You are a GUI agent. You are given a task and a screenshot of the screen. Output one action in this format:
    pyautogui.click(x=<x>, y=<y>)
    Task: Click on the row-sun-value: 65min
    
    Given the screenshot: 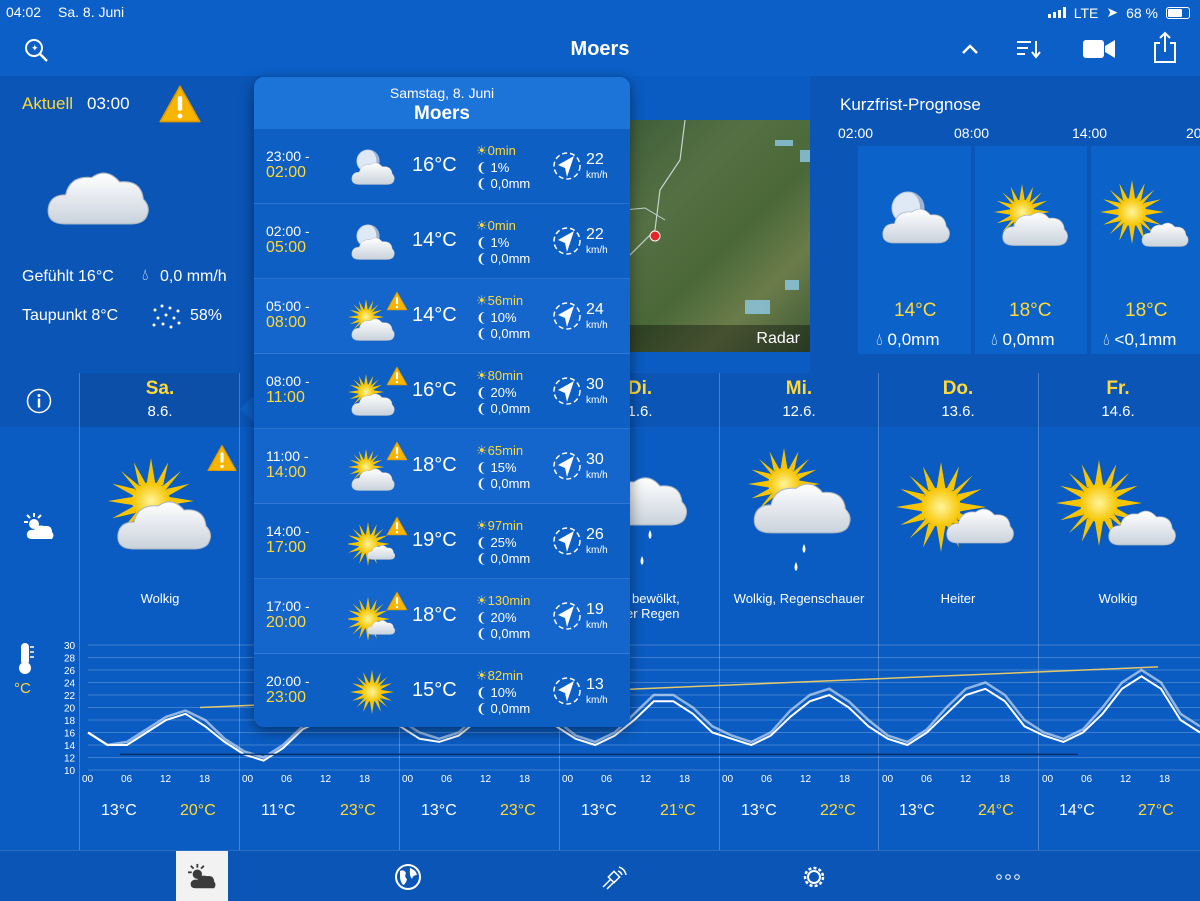 What is the action you would take?
    pyautogui.click(x=505, y=450)
    